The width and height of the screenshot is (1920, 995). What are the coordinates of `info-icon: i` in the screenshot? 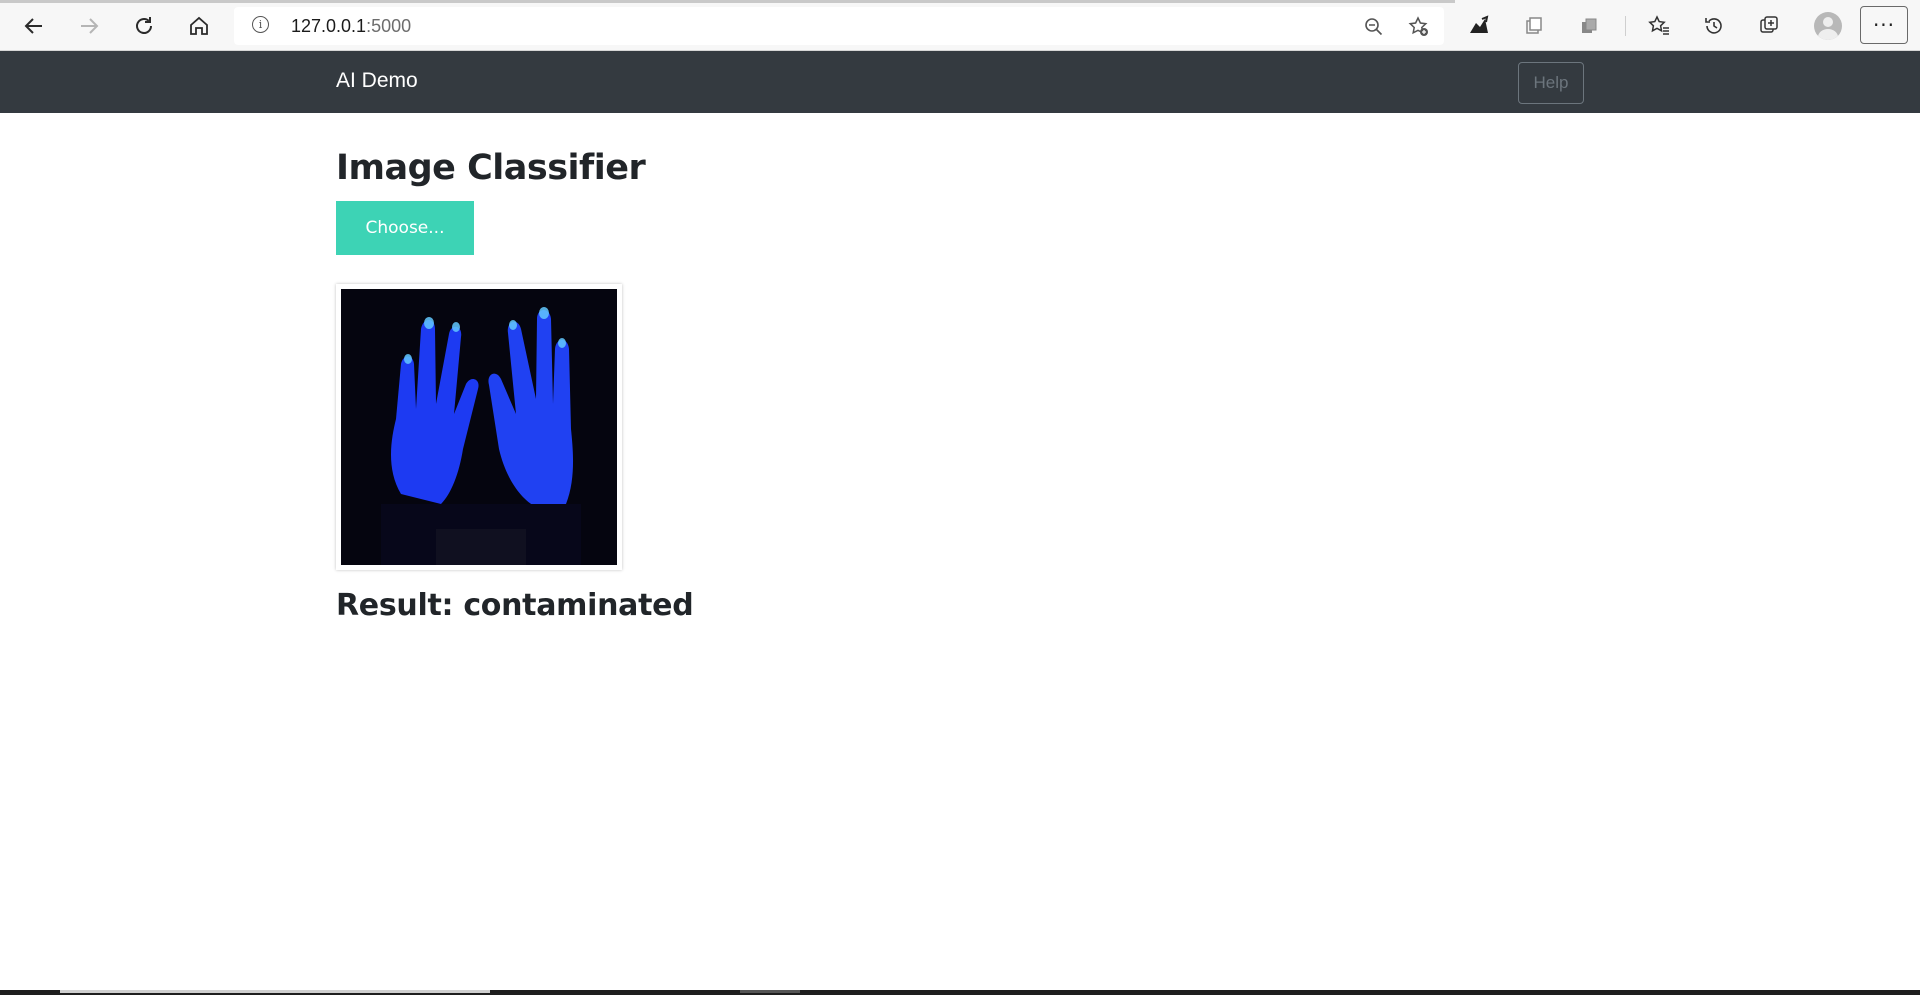 It's located at (260, 24).